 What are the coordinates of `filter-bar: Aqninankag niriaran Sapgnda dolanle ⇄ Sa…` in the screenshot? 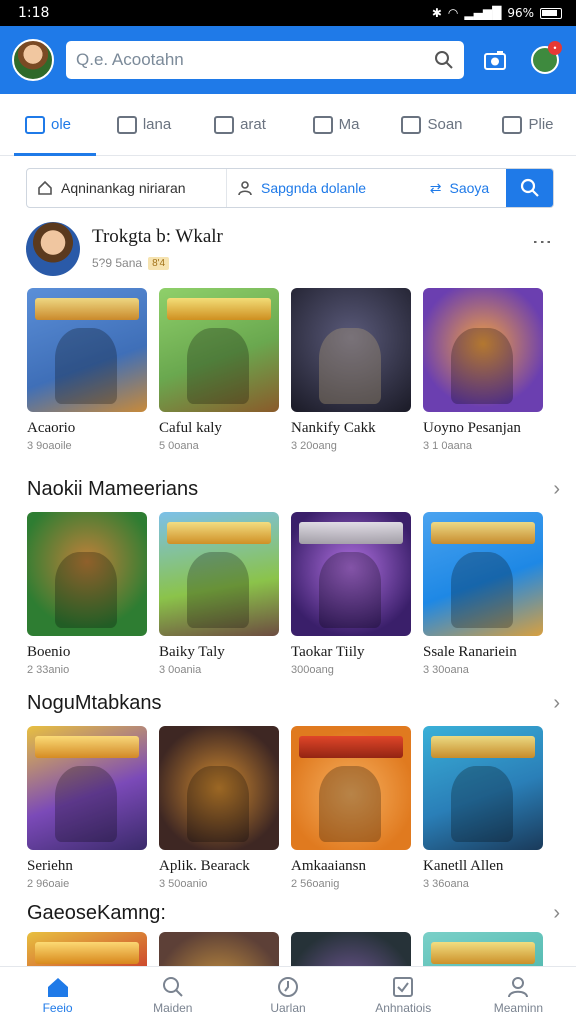 It's located at (290, 188).